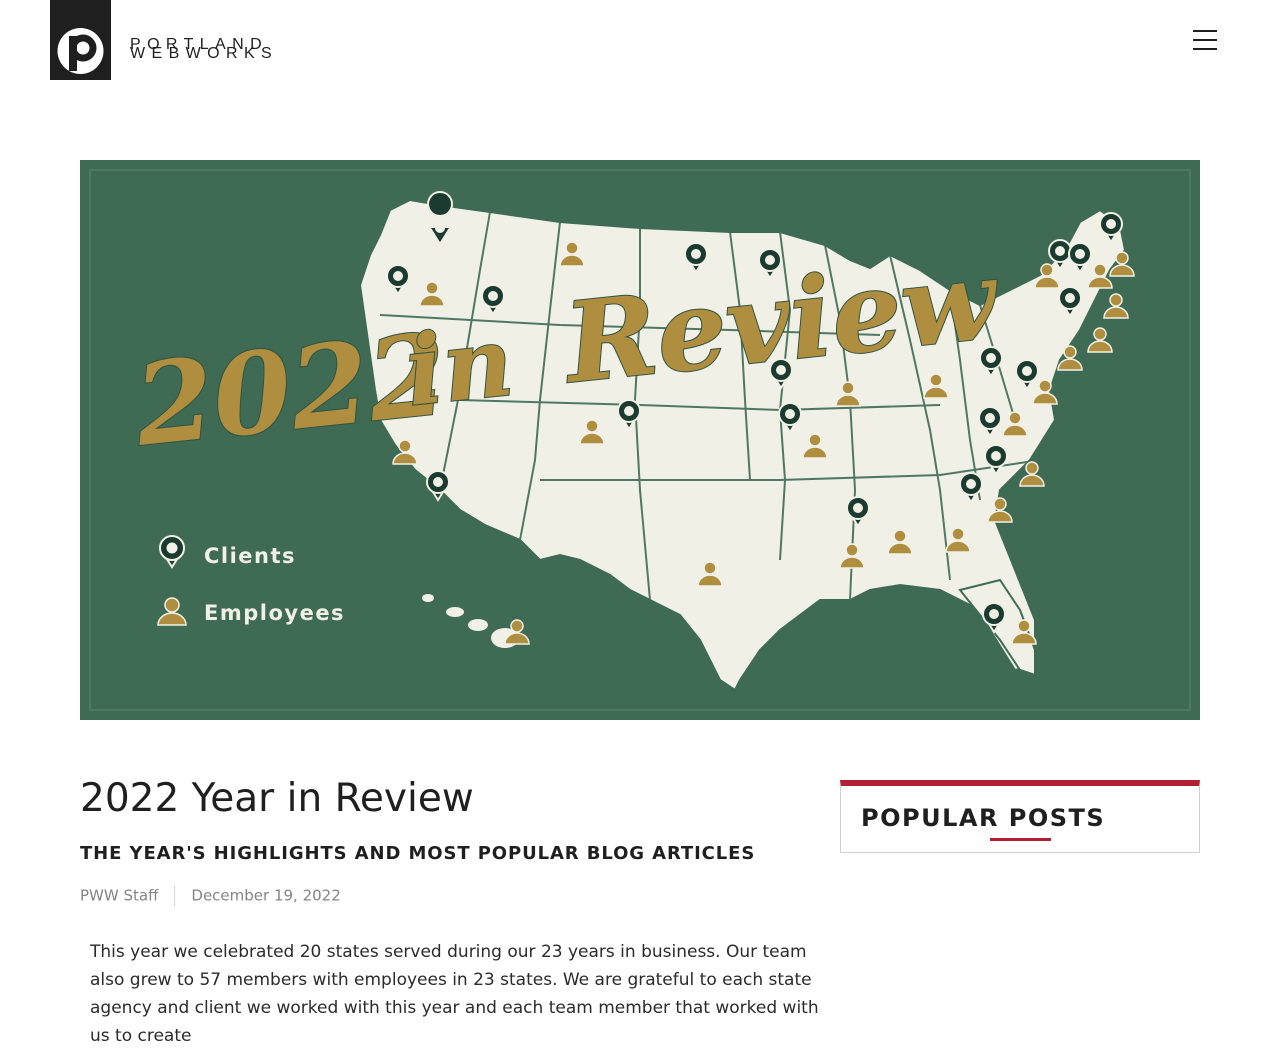 This screenshot has height=1050, width=1280. I want to click on brand-line-2: WEBWORKS, so click(204, 53).